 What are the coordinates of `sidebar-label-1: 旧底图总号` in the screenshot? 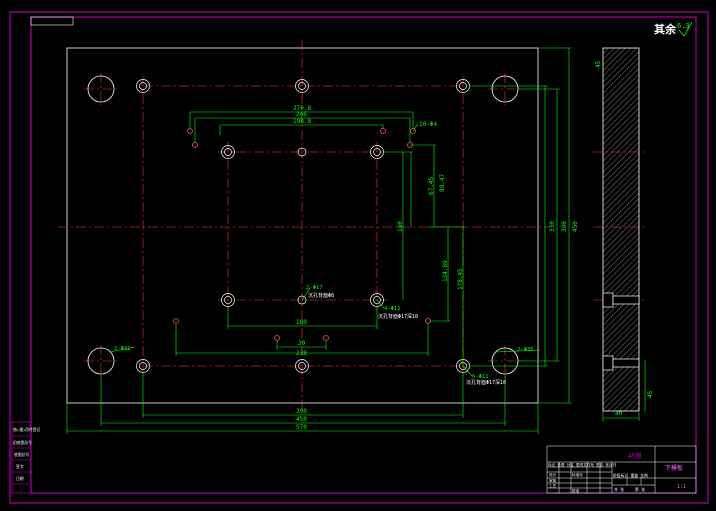 It's located at (22, 442).